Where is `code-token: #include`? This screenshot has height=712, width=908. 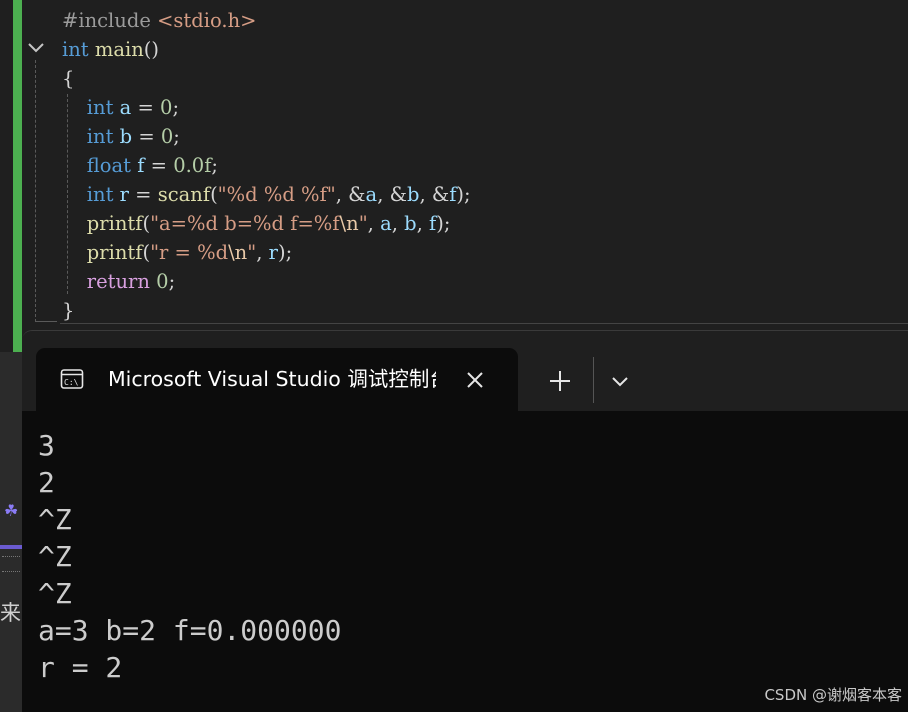
code-token: #include is located at coordinates (110, 20).